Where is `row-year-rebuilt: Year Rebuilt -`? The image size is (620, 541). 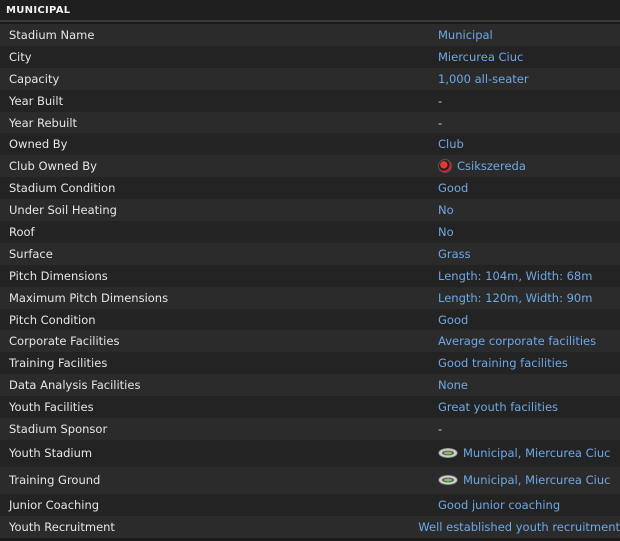 row-year-rebuilt: Year Rebuilt - is located at coordinates (310, 122).